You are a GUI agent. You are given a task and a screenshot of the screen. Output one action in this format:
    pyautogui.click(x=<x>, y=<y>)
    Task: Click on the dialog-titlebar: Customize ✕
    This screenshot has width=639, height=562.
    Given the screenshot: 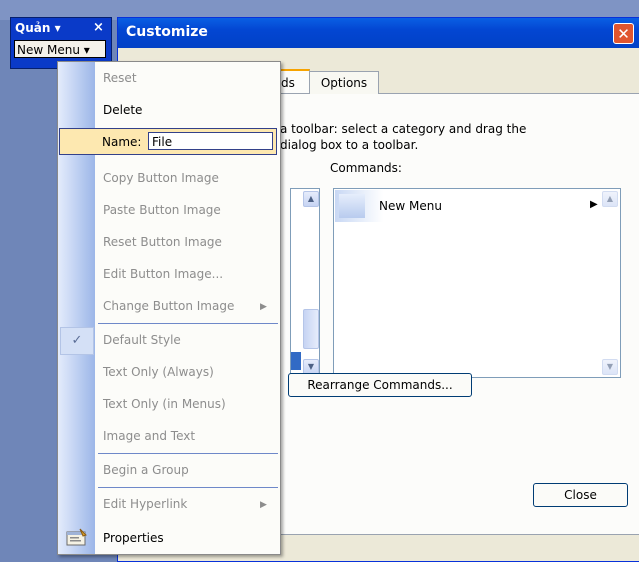 What is the action you would take?
    pyautogui.click(x=378, y=33)
    